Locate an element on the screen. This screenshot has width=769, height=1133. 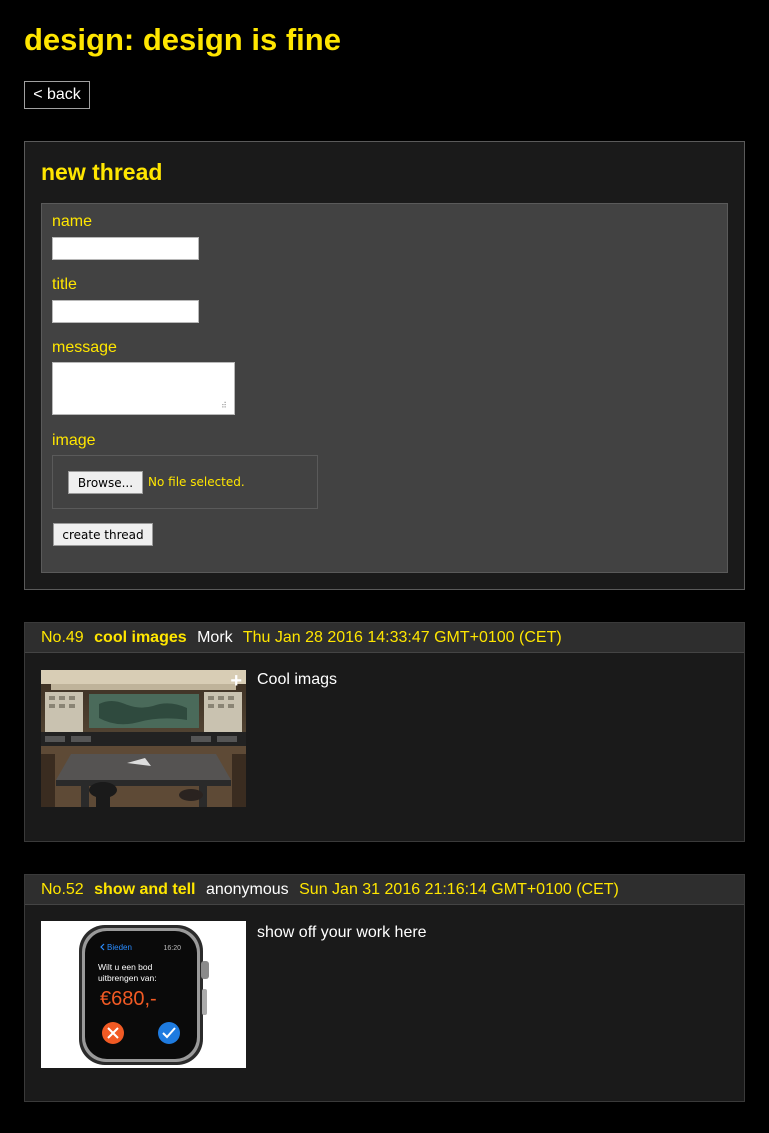
title-input is located at coordinates (125, 311).